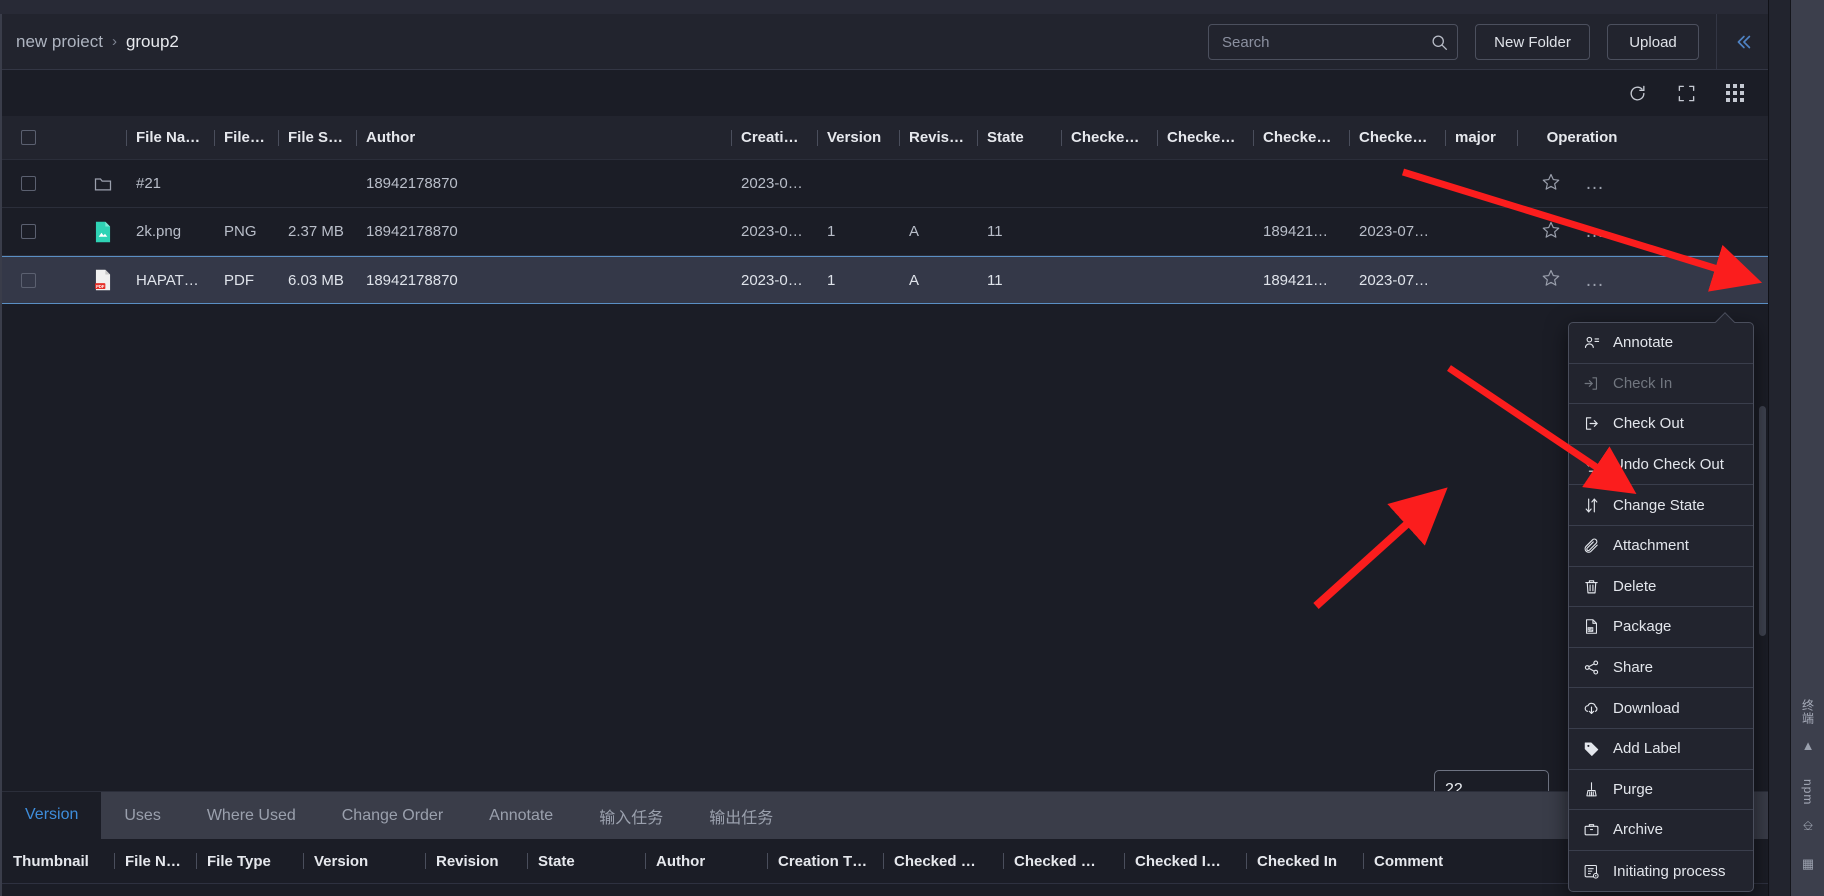  Describe the element at coordinates (1320, 42) in the screenshot. I see `search-input` at that location.